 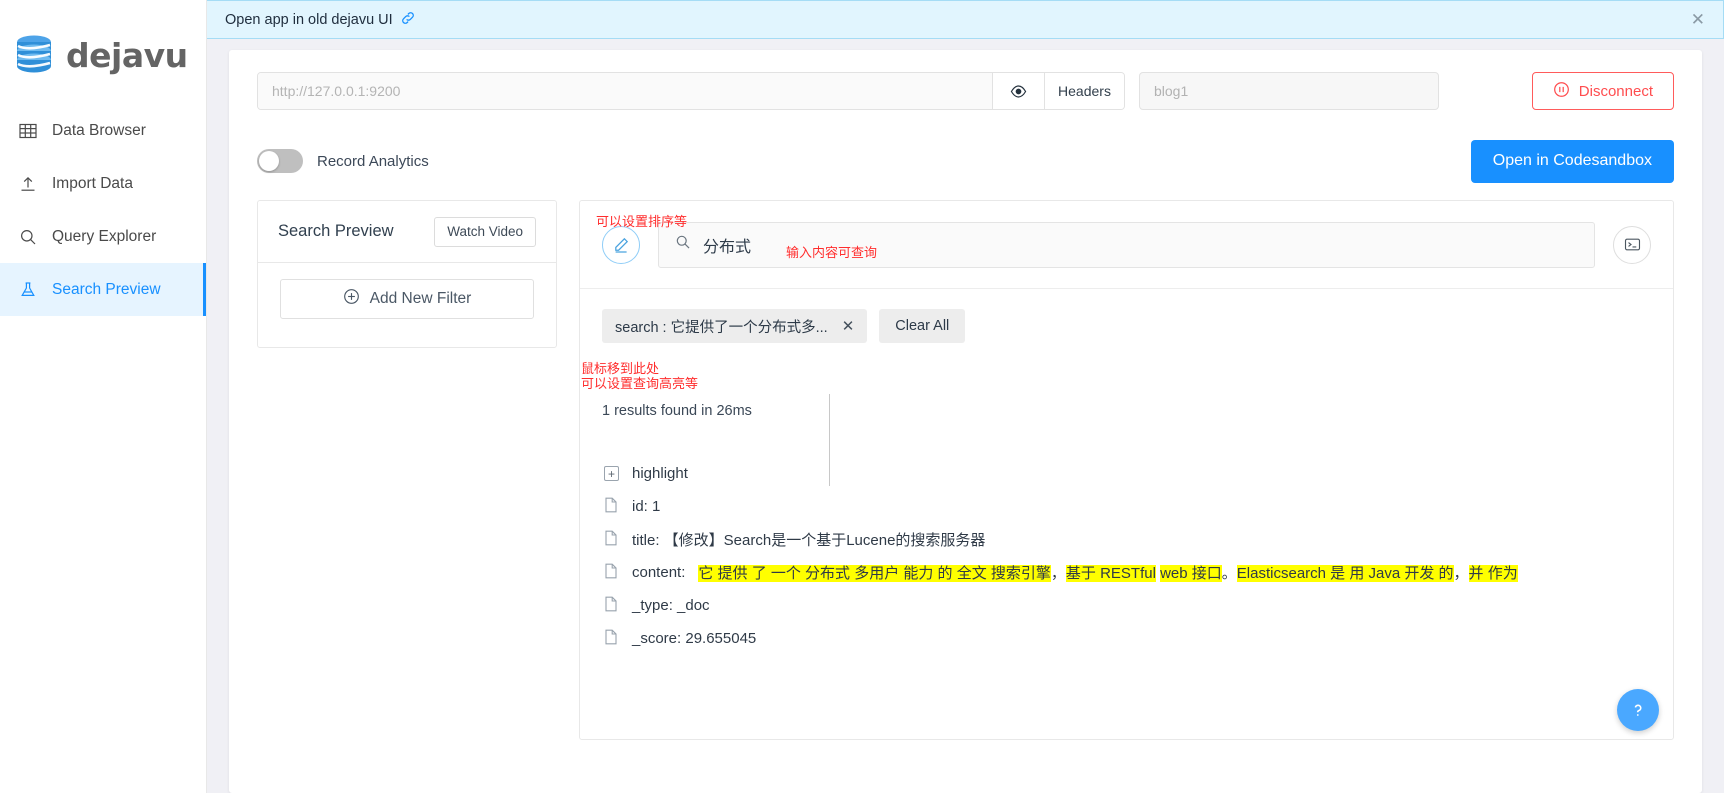 I want to click on brand-logo: dejavu, so click(x=103, y=43).